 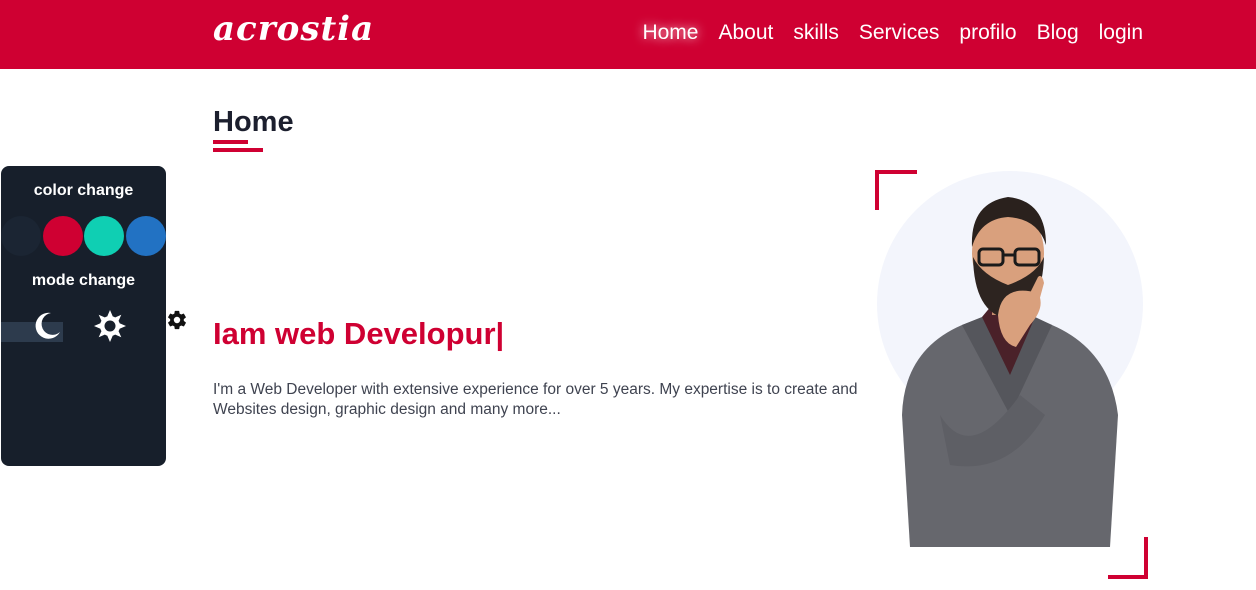 What do you see at coordinates (1121, 32) in the screenshot?
I see `nav-item-login: login` at bounding box center [1121, 32].